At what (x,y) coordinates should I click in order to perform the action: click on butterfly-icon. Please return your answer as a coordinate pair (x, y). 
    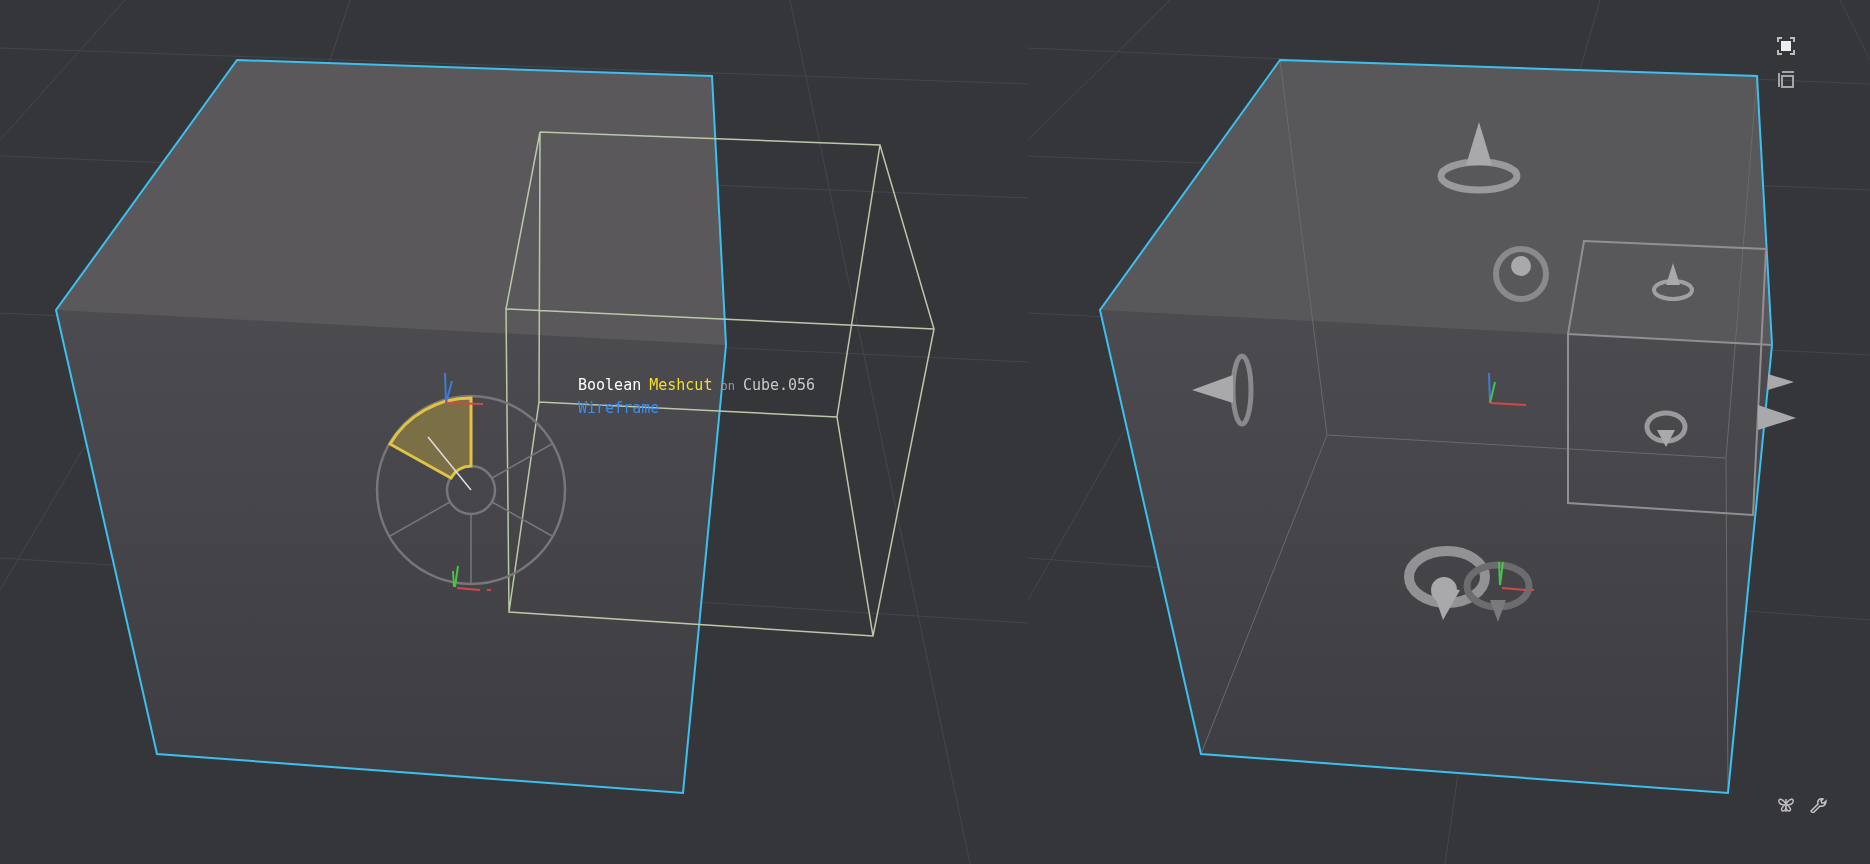
    Looking at the image, I should click on (1786, 805).